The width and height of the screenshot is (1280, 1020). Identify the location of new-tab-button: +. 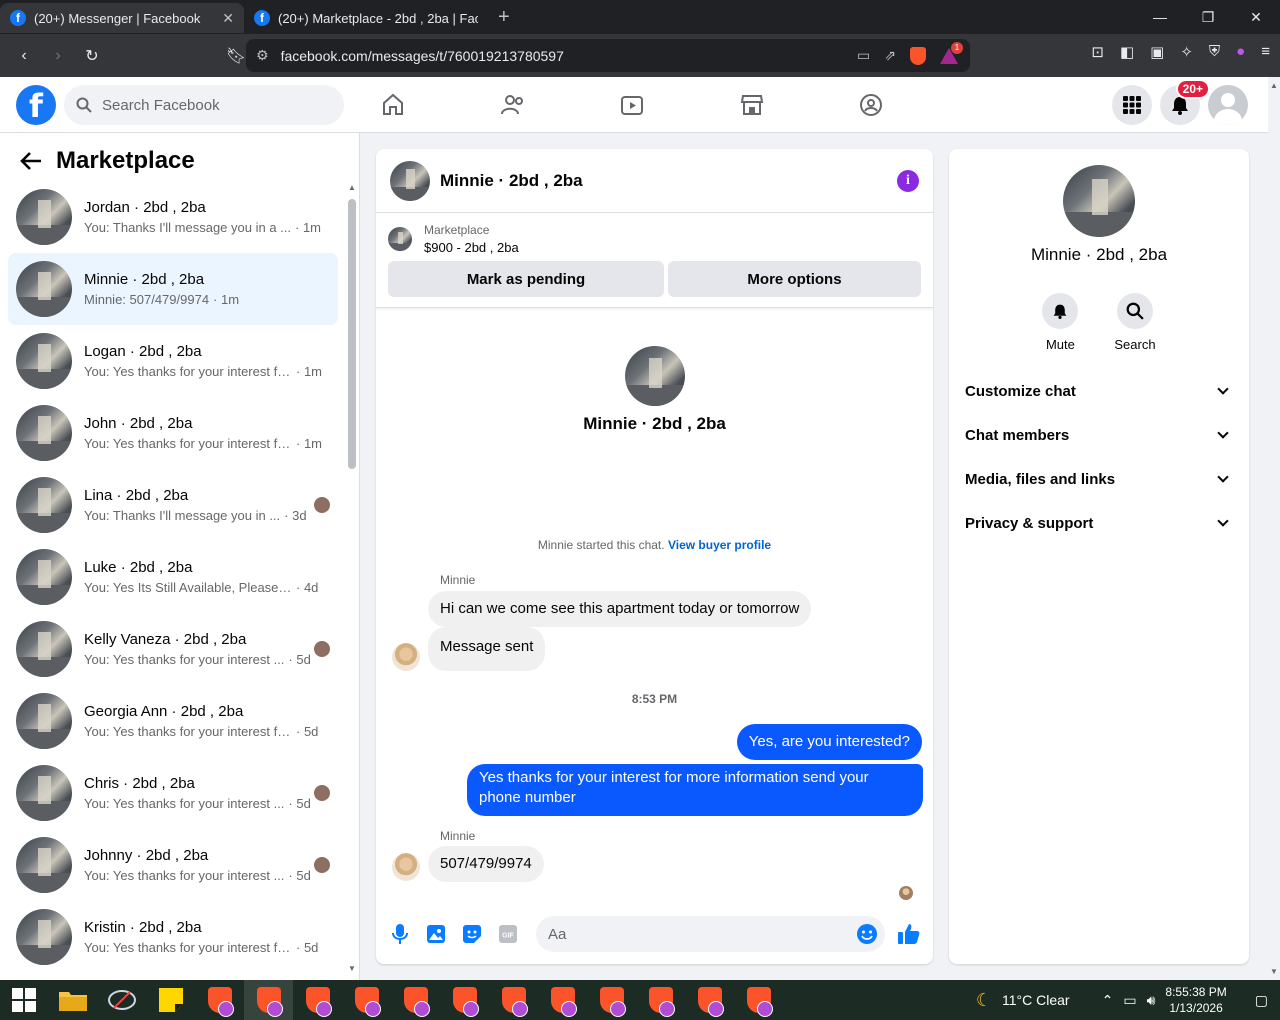
(504, 17).